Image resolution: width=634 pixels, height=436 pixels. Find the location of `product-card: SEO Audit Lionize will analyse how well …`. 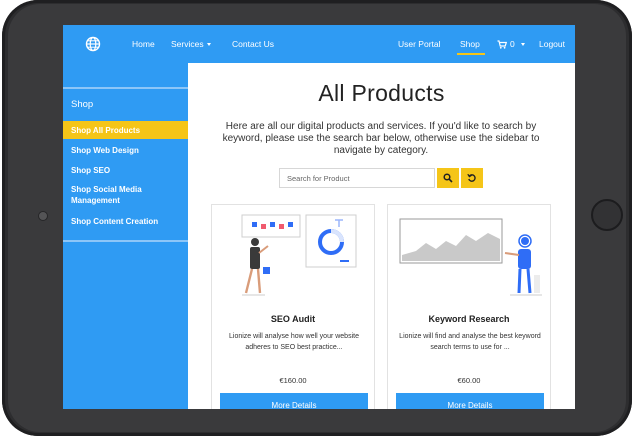

product-card: SEO Audit Lionize will analyse how well … is located at coordinates (293, 306).